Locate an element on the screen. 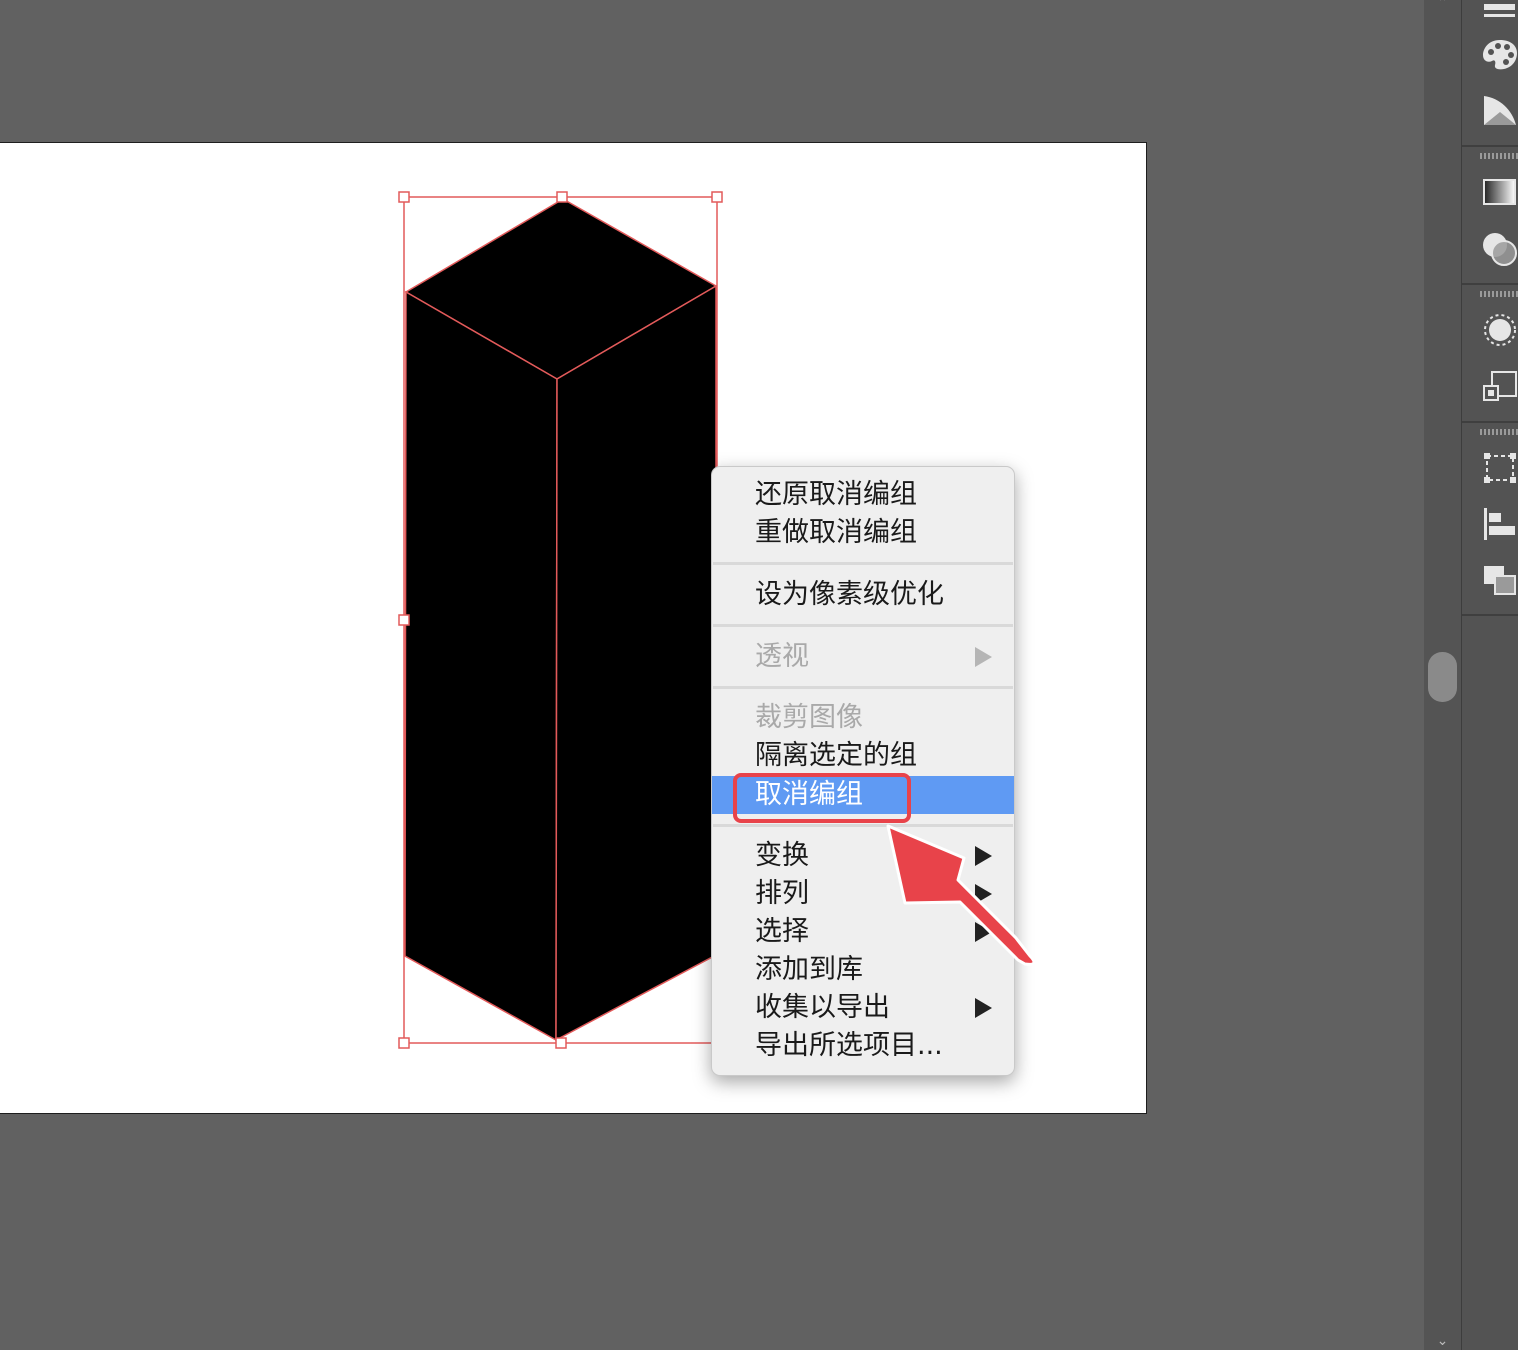 The width and height of the screenshot is (1518, 1350). menu-item-collect-for-export: 收集以导出 is located at coordinates (863, 1008).